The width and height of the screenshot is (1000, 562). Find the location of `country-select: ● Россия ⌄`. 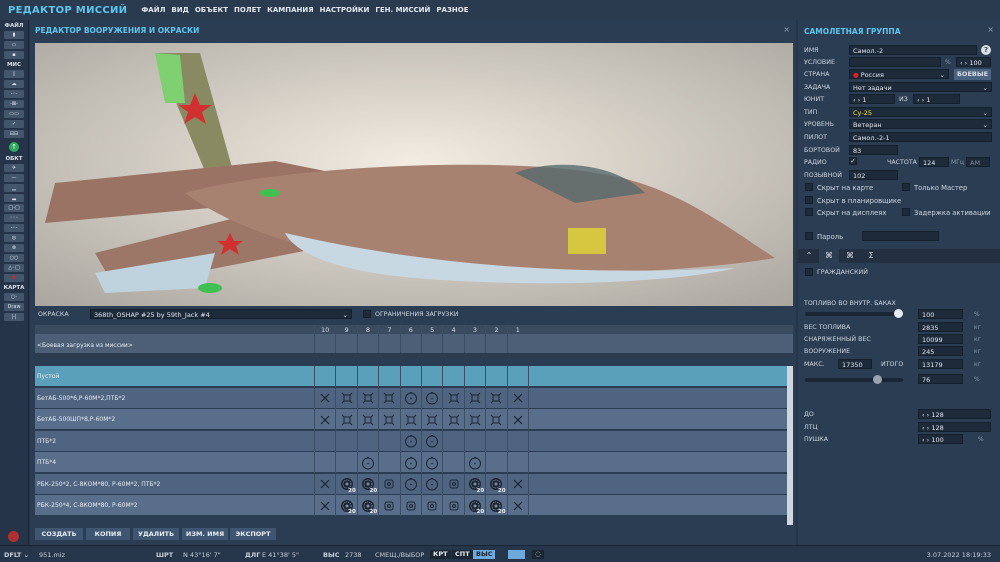

country-select: ● Россия ⌄ is located at coordinates (899, 74).